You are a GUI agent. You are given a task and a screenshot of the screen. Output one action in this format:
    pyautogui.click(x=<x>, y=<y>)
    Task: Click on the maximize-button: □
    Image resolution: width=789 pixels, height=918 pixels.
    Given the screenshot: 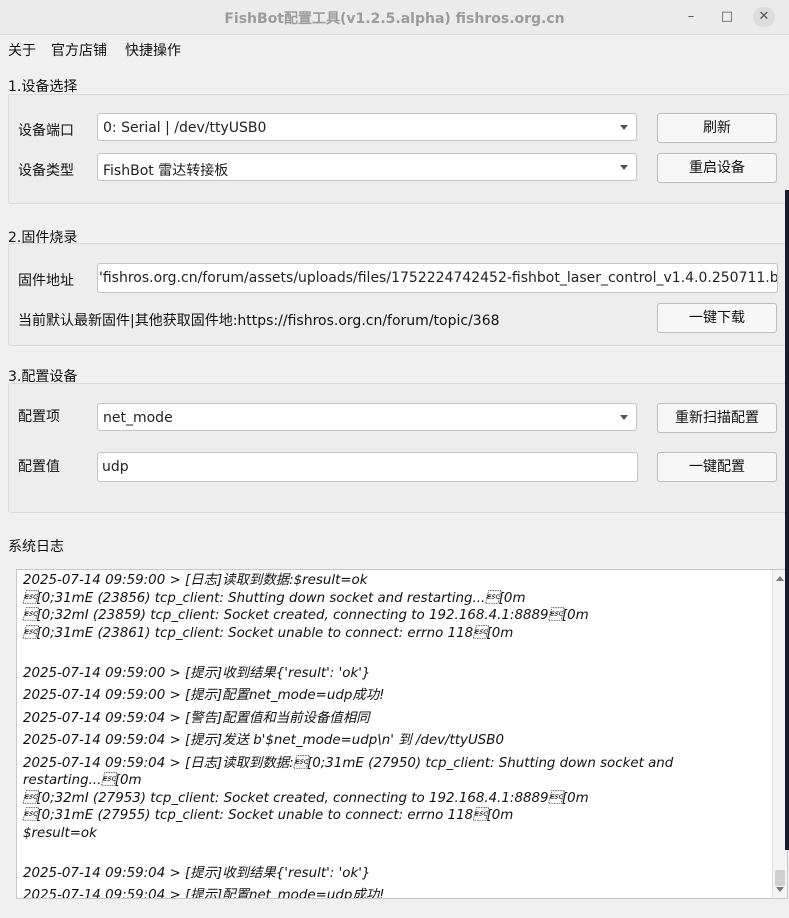 What is the action you would take?
    pyautogui.click(x=727, y=17)
    